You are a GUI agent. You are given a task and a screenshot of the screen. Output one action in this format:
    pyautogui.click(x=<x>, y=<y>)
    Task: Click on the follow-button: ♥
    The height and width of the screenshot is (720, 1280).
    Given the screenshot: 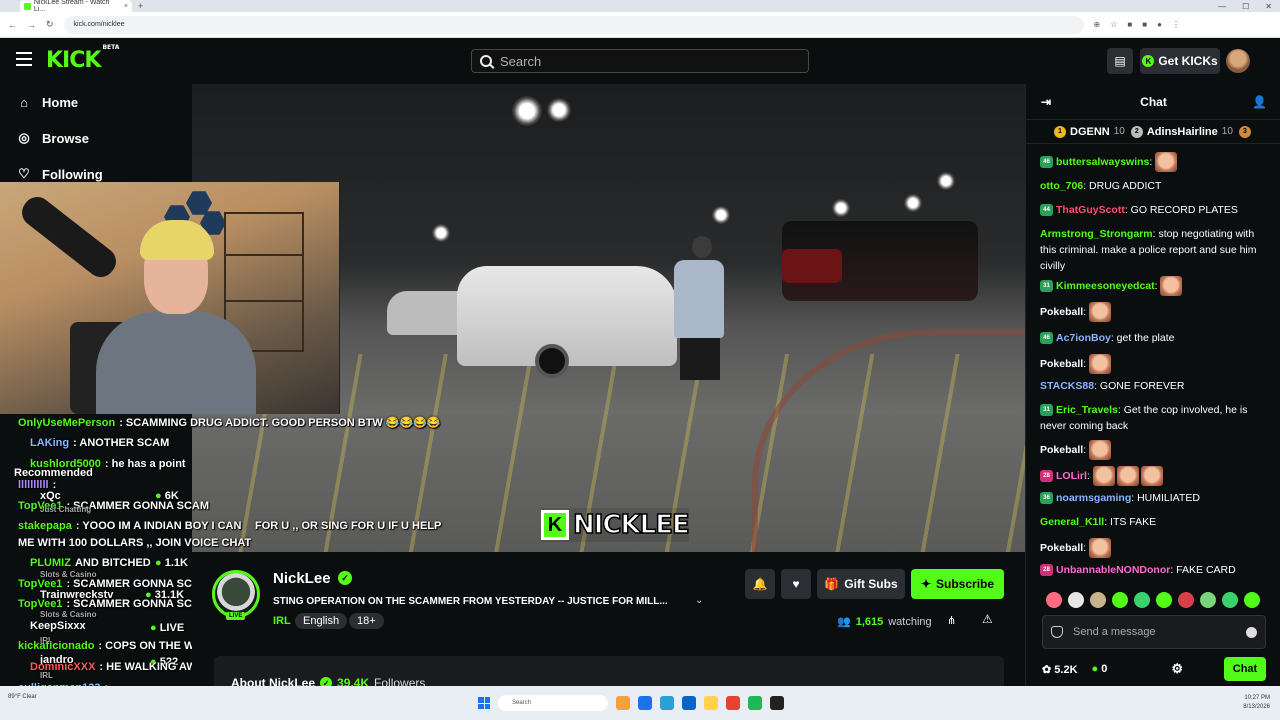 What is the action you would take?
    pyautogui.click(x=796, y=584)
    